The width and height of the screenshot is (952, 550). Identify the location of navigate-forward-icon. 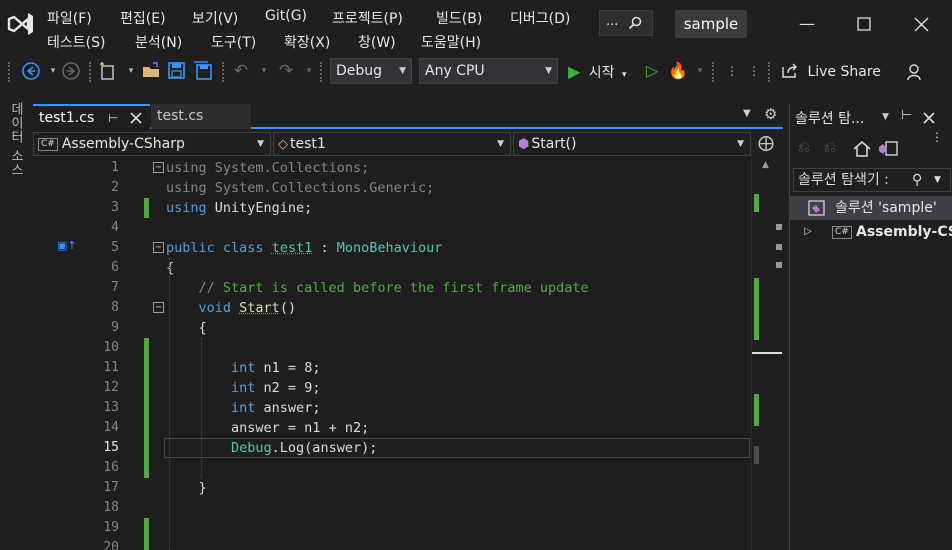
(71, 71).